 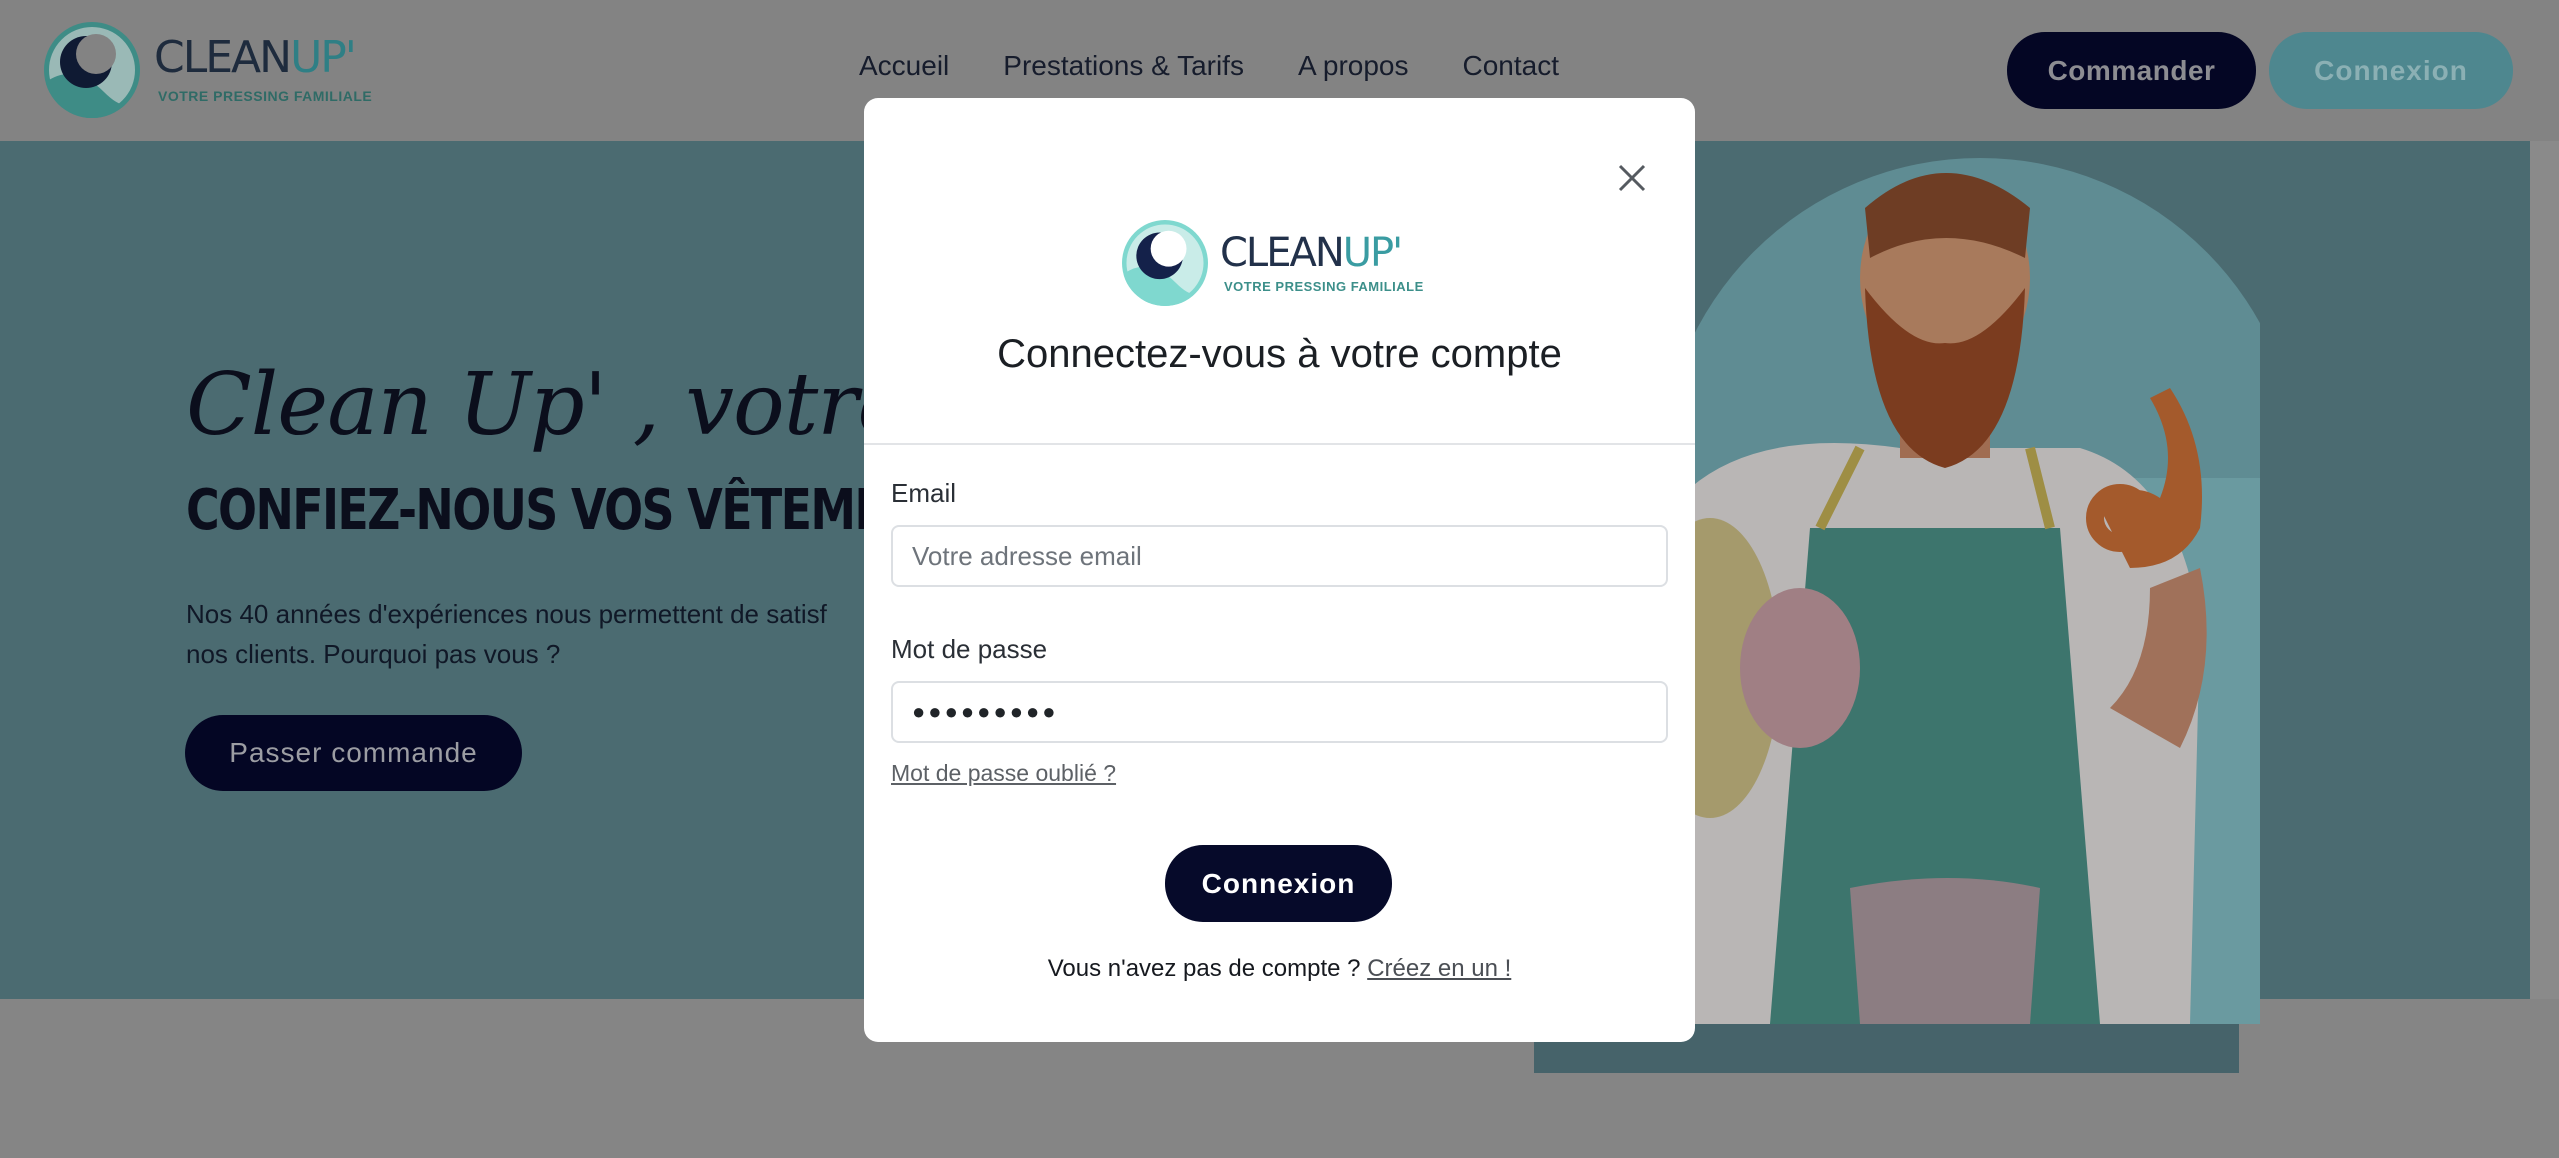 I want to click on password-label: Mot de passe, so click(x=969, y=649).